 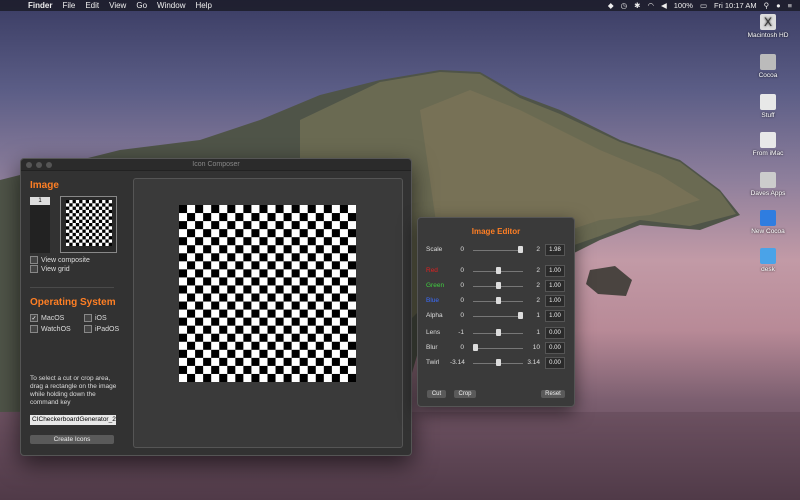 What do you see at coordinates (171, 5) in the screenshot?
I see `menu-window: Window` at bounding box center [171, 5].